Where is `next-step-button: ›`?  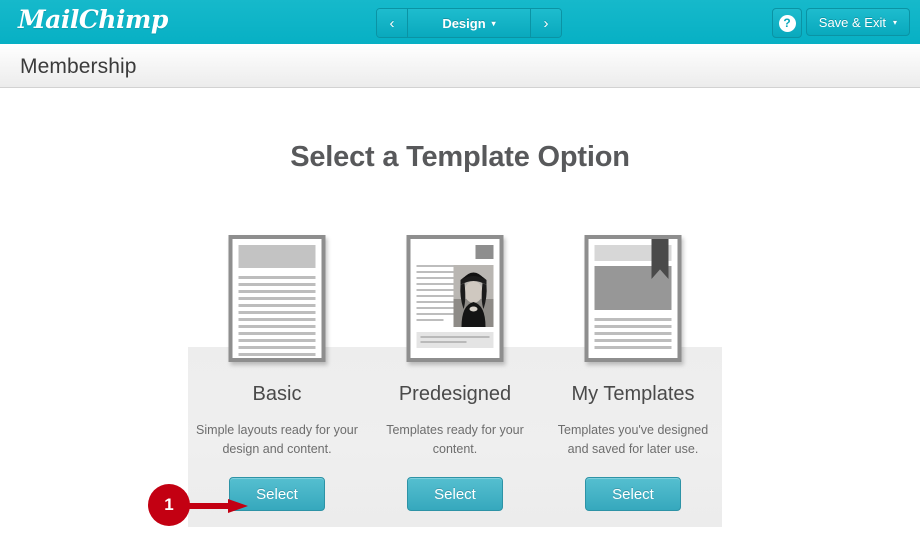
next-step-button: › is located at coordinates (546, 23).